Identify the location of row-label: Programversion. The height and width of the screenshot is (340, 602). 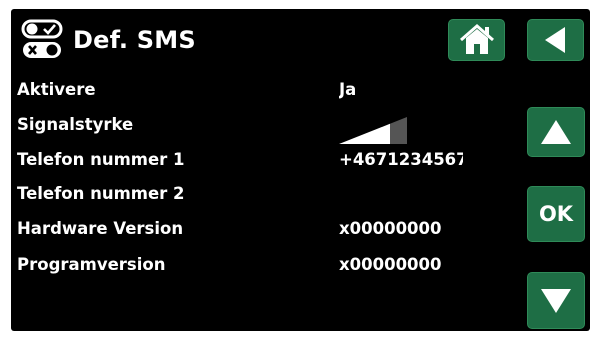
(91, 264).